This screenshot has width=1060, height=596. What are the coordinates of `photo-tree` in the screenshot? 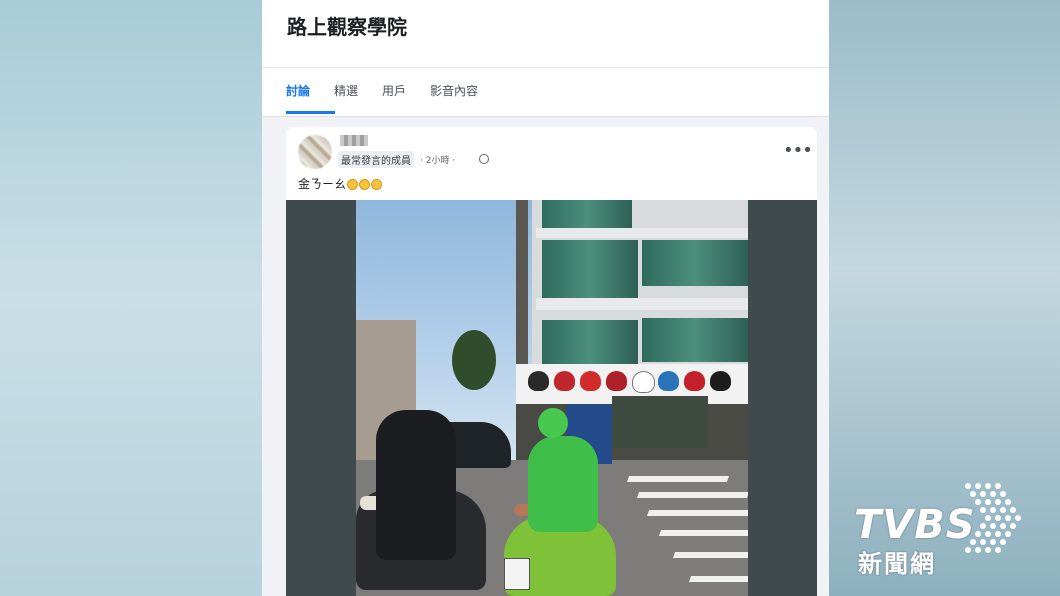 It's located at (474, 360).